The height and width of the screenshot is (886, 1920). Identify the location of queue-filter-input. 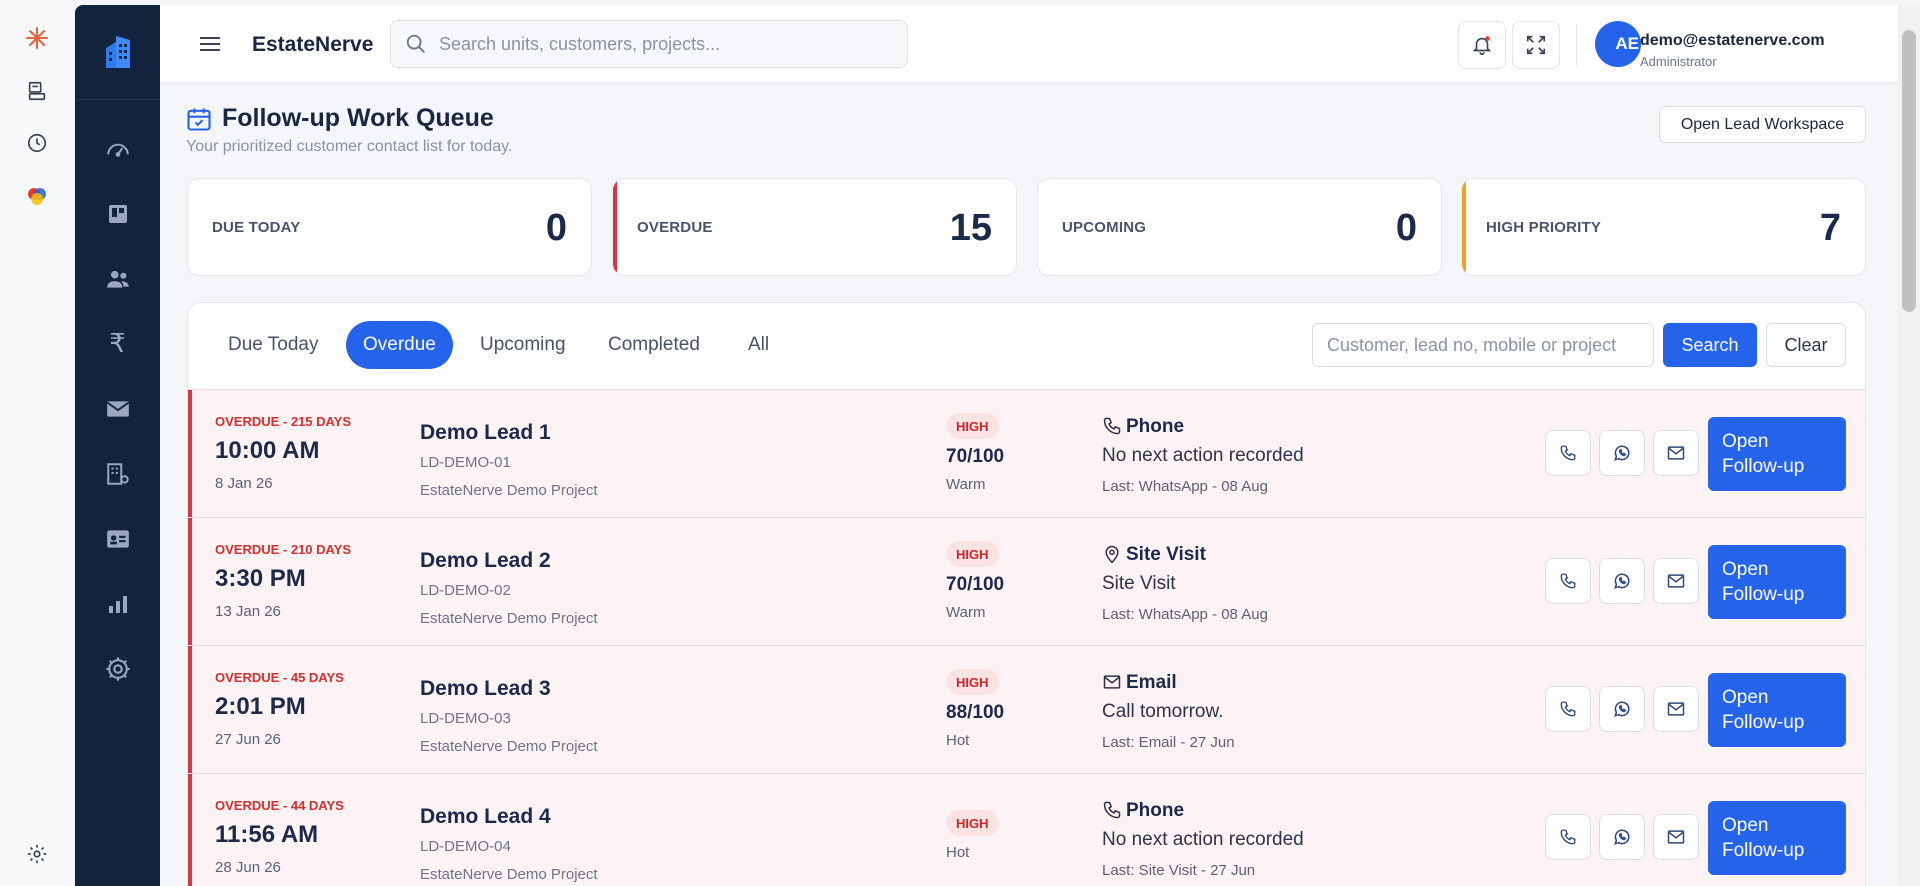
(1483, 345).